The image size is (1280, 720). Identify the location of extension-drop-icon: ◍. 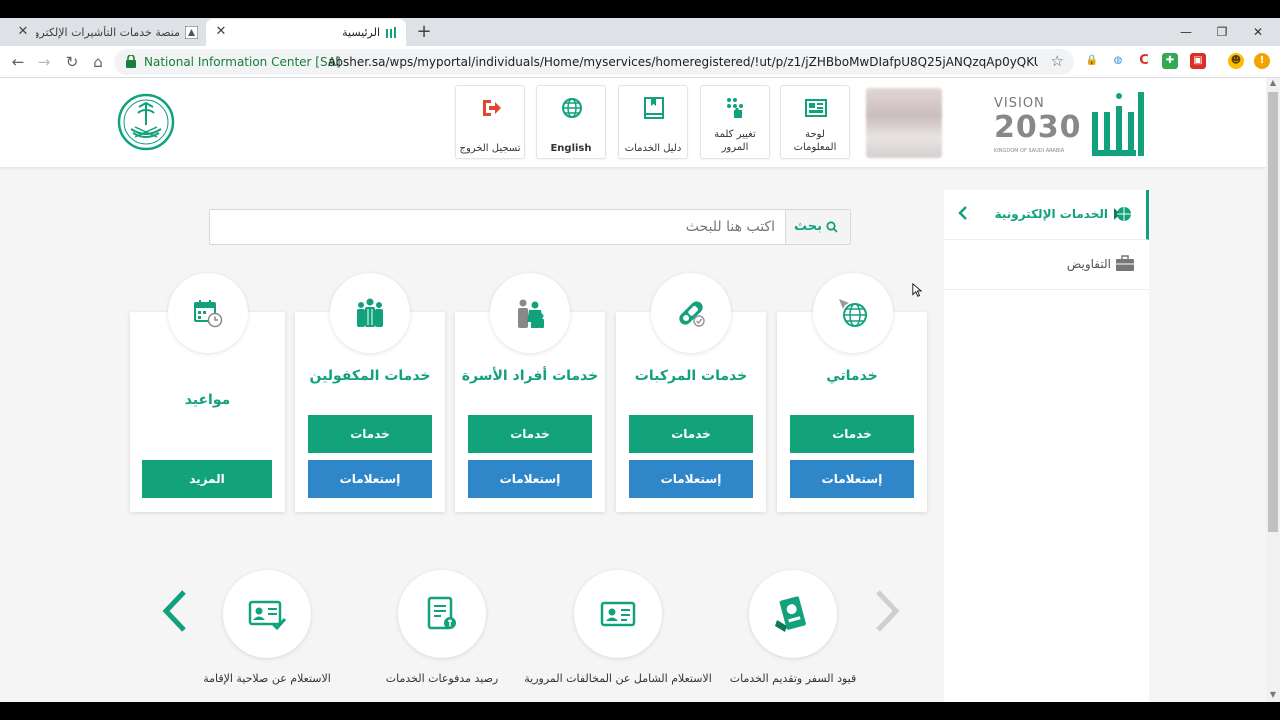
(1118, 61).